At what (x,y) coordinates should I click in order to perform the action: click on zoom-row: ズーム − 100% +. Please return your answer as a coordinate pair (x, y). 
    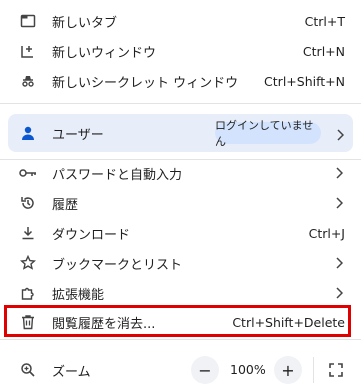
    Looking at the image, I should click on (180, 362).